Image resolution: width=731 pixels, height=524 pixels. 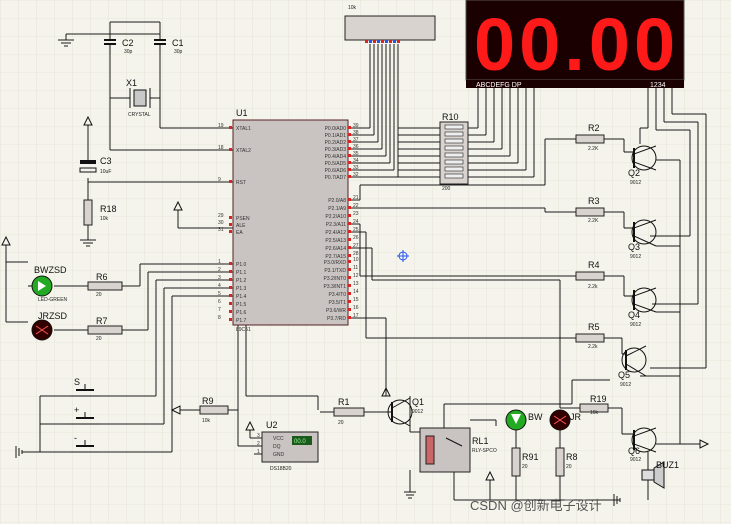 I want to click on mcu-pin-name: P3.5/T1, so click(x=337, y=303).